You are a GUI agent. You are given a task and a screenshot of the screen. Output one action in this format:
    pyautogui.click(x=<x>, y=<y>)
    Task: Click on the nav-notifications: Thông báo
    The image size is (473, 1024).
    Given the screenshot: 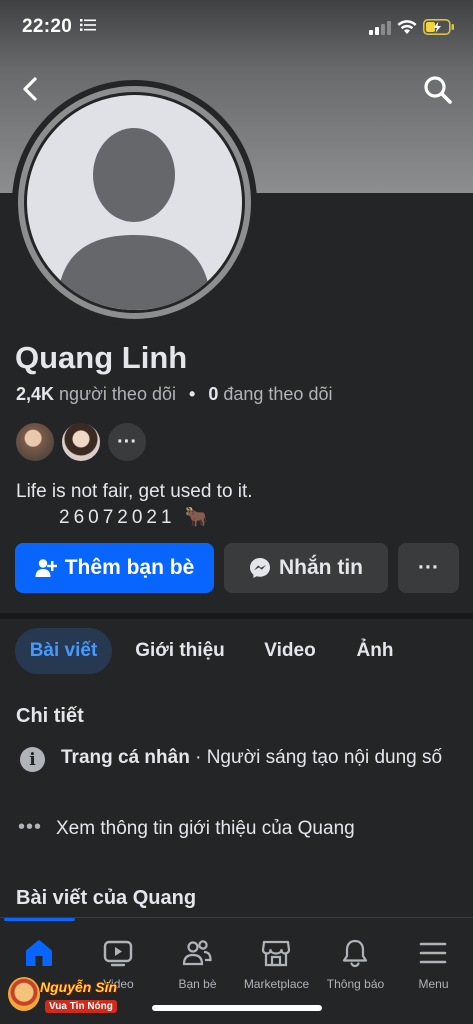 What is the action you would take?
    pyautogui.click(x=355, y=958)
    